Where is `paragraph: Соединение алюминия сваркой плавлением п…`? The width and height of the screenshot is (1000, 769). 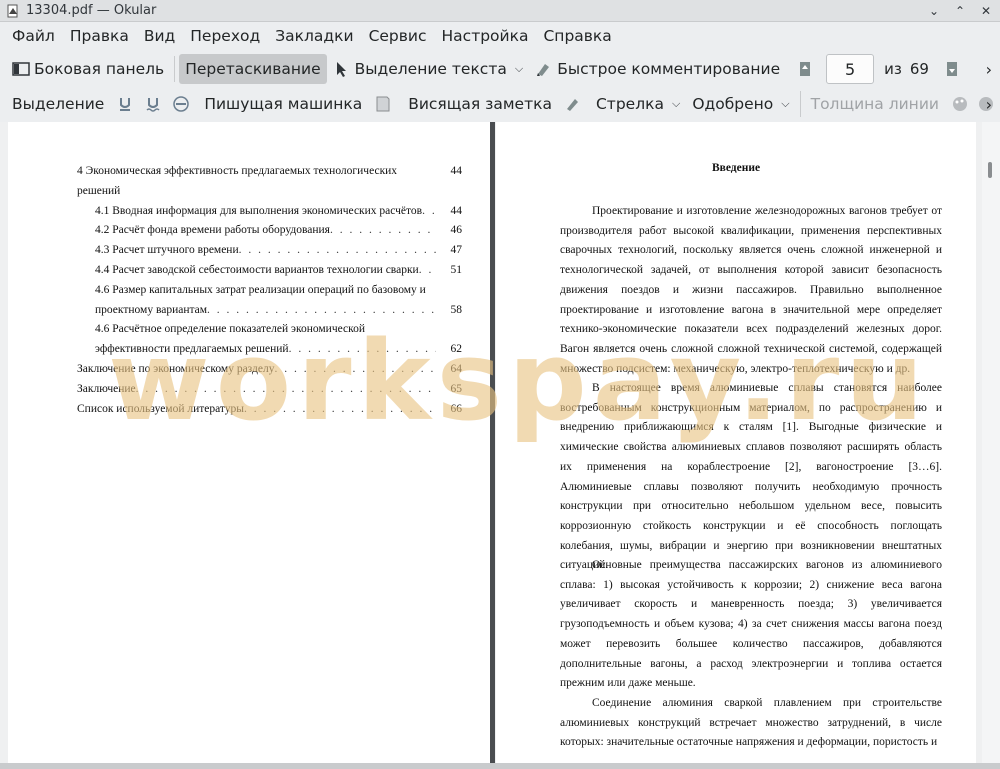 paragraph: Соединение алюминия сваркой плавлением п… is located at coordinates (751, 723).